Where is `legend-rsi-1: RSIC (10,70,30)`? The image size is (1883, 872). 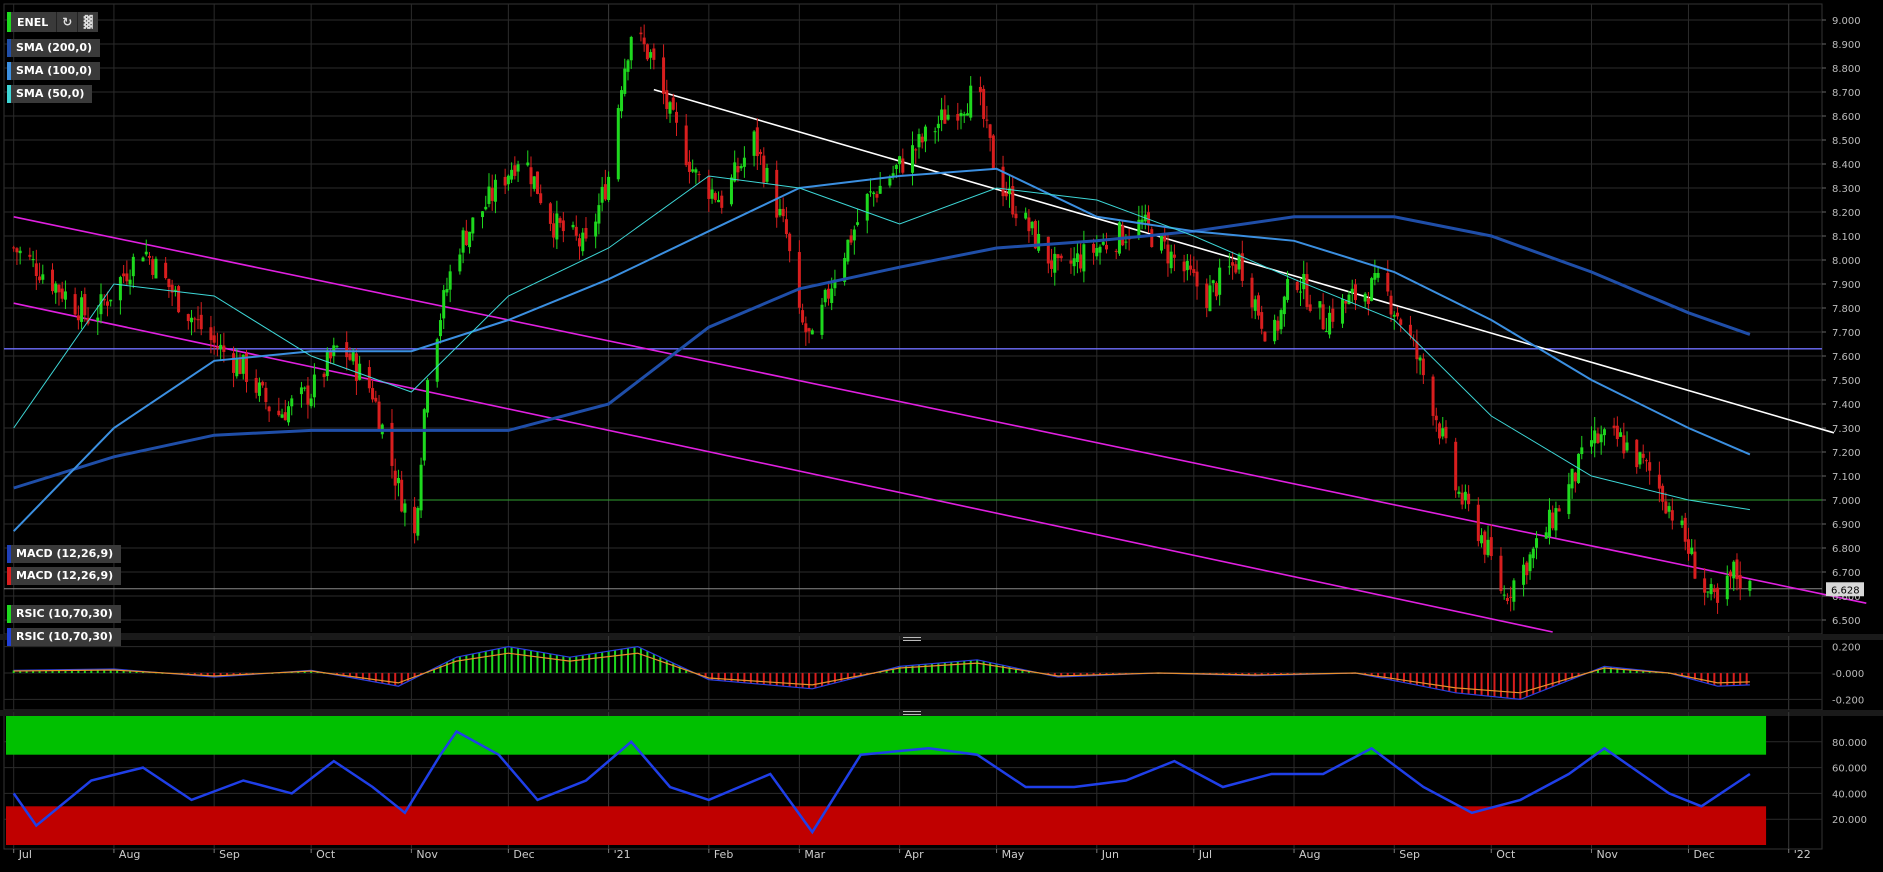 legend-rsi-1: RSIC (10,70,30) is located at coordinates (64, 614).